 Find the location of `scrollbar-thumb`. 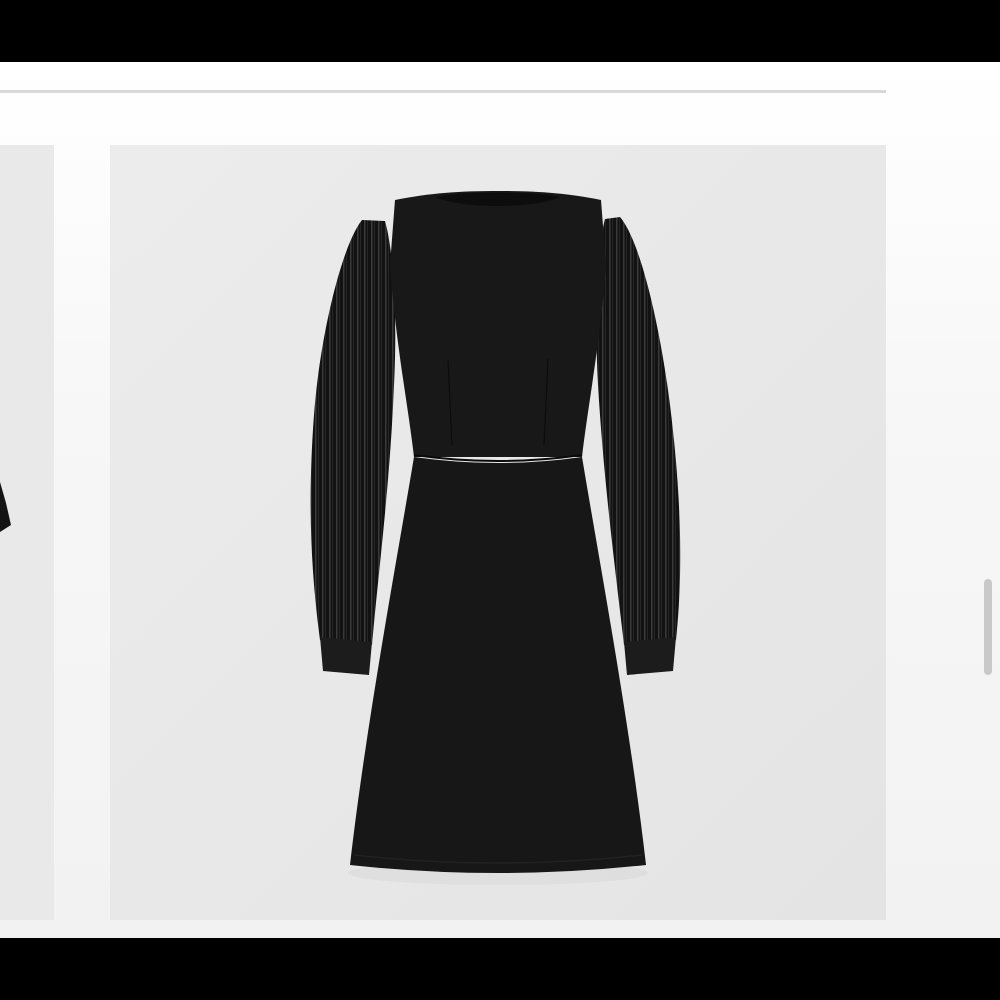

scrollbar-thumb is located at coordinates (988, 627).